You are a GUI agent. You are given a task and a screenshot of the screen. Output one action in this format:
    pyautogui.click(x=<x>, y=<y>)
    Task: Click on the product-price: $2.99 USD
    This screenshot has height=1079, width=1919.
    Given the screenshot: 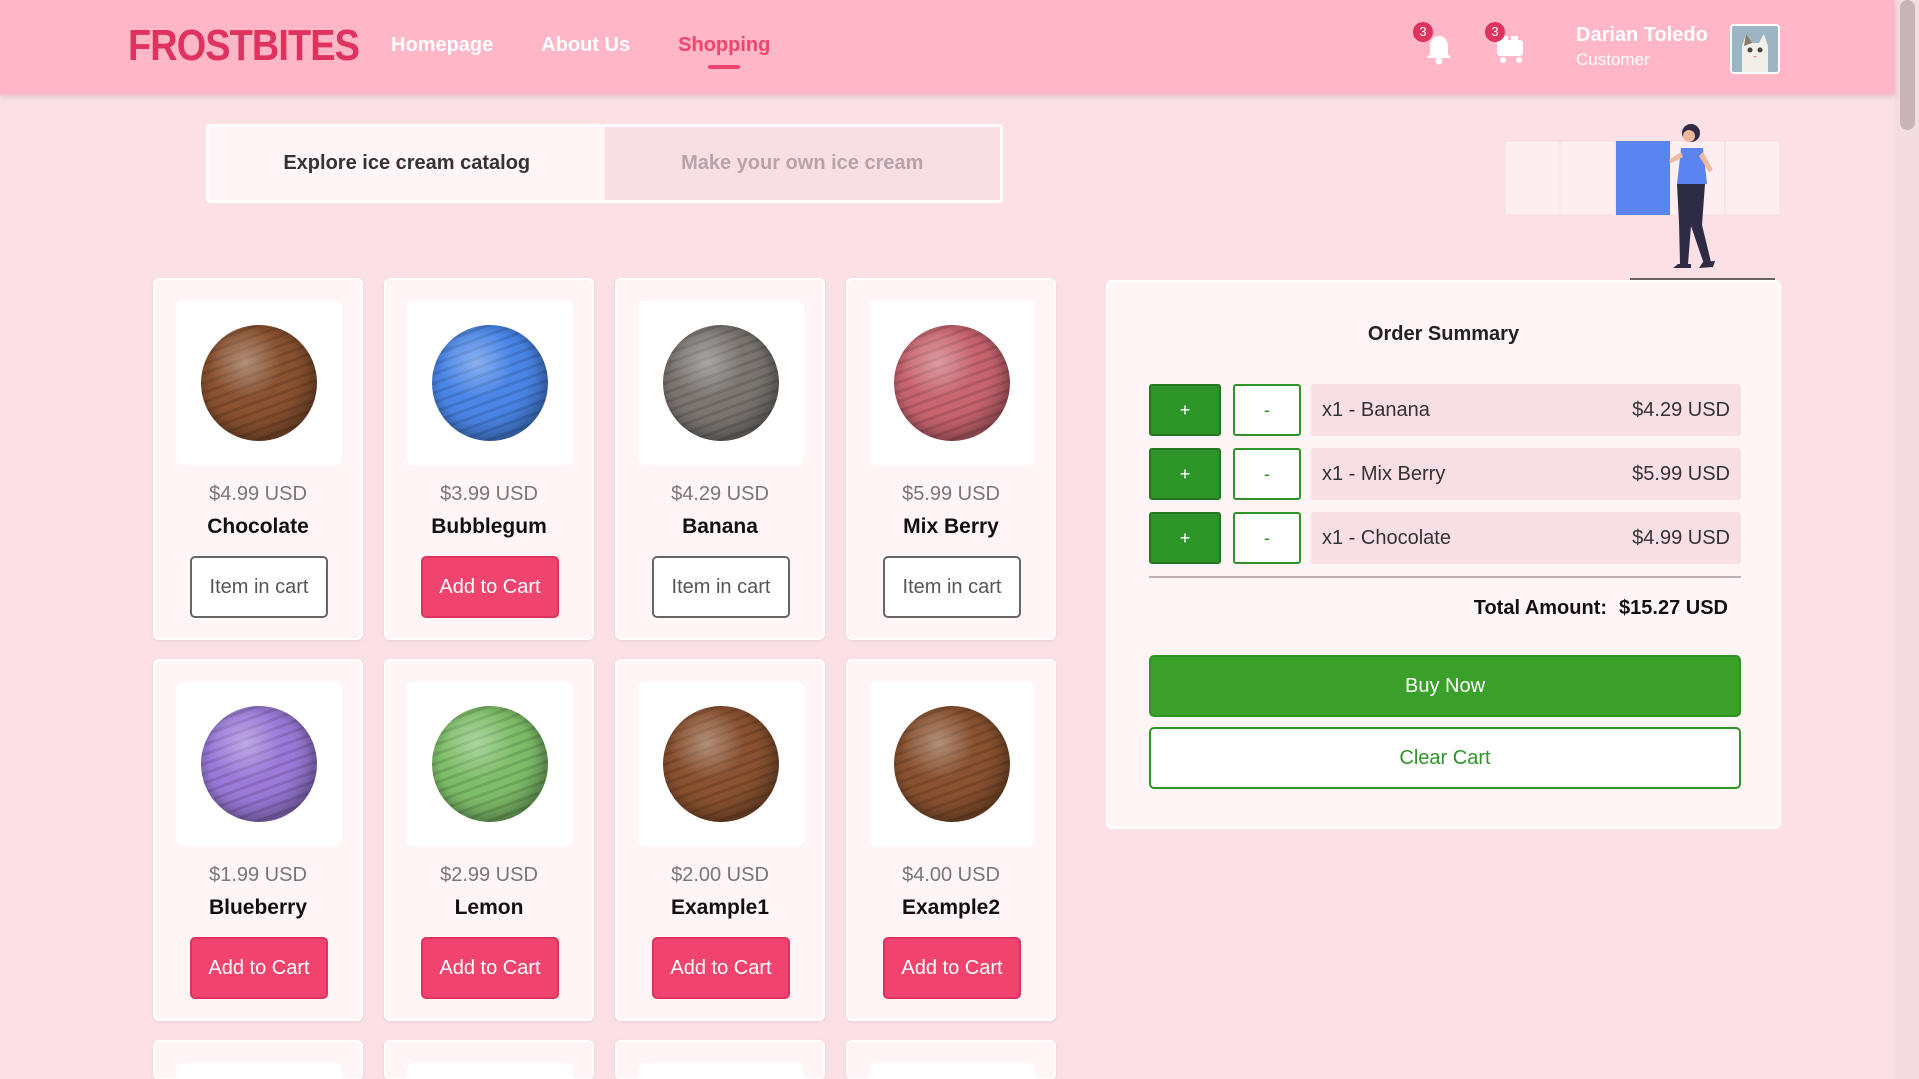 What is the action you would take?
    pyautogui.click(x=489, y=875)
    